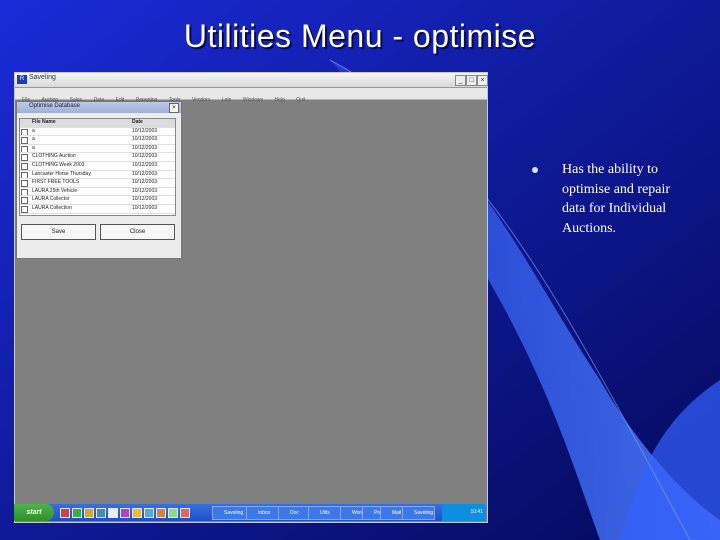 The height and width of the screenshot is (540, 720). What do you see at coordinates (418, 513) in the screenshot?
I see `taskbar-task: Saveling` at bounding box center [418, 513].